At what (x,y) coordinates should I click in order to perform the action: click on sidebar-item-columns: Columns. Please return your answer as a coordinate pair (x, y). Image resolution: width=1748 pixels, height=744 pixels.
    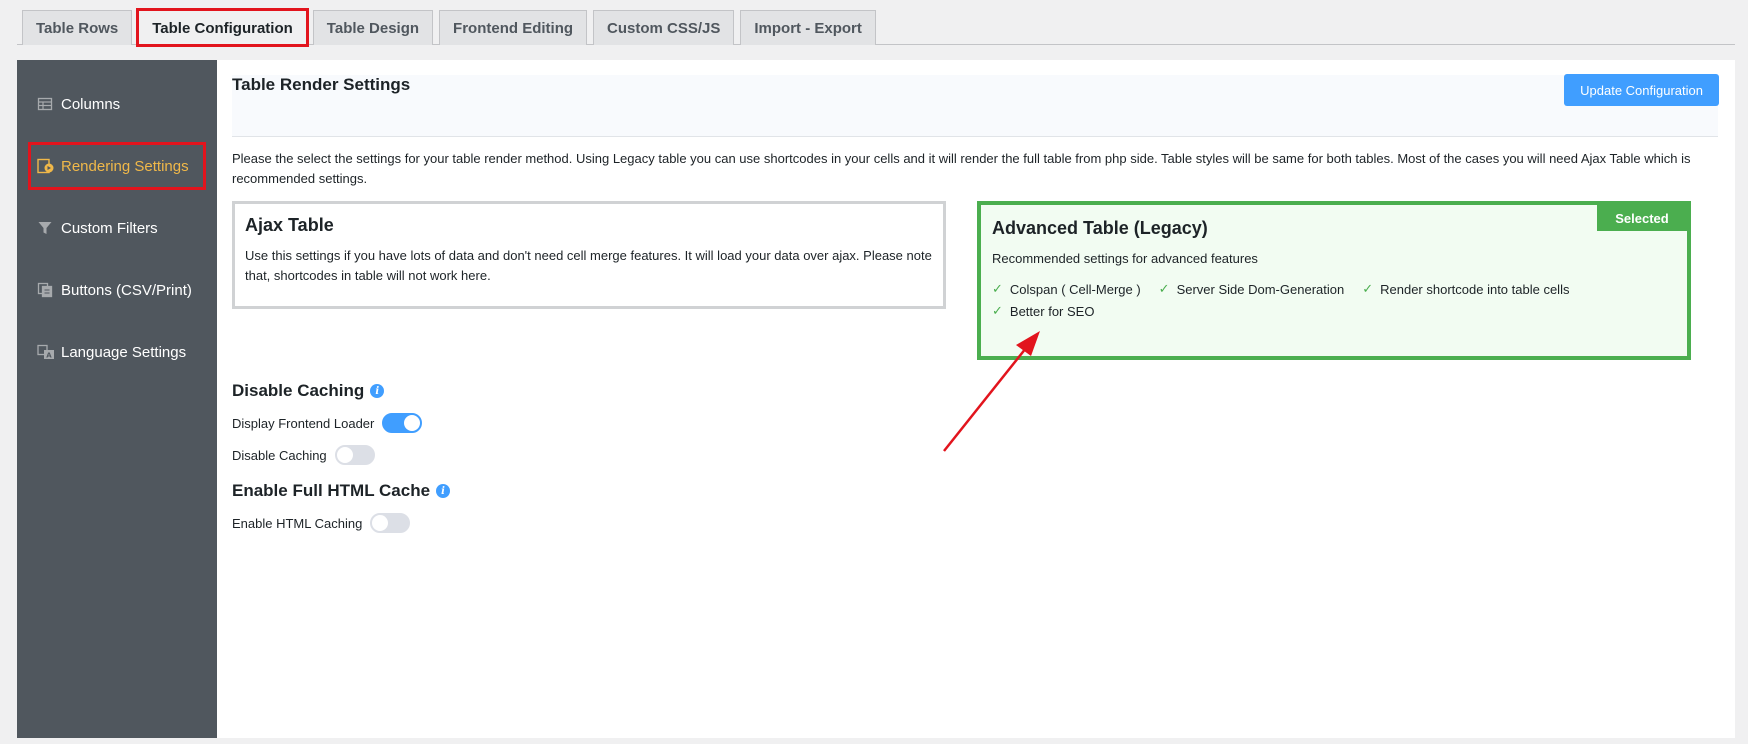
    Looking at the image, I should click on (117, 104).